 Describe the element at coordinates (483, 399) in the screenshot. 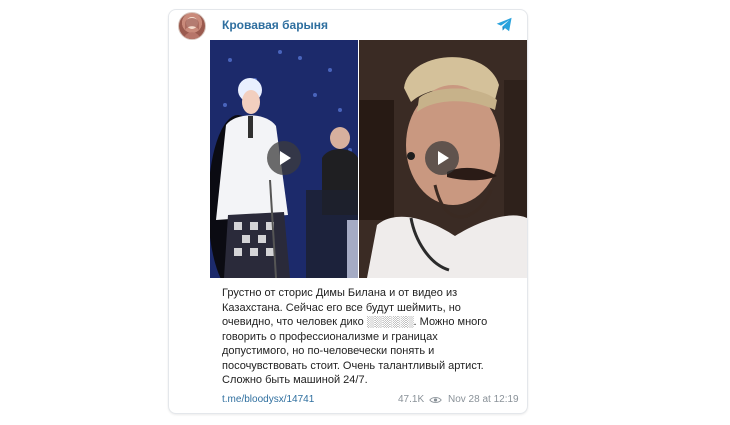

I see `timestamp: Nov 28 at 12:19` at that location.